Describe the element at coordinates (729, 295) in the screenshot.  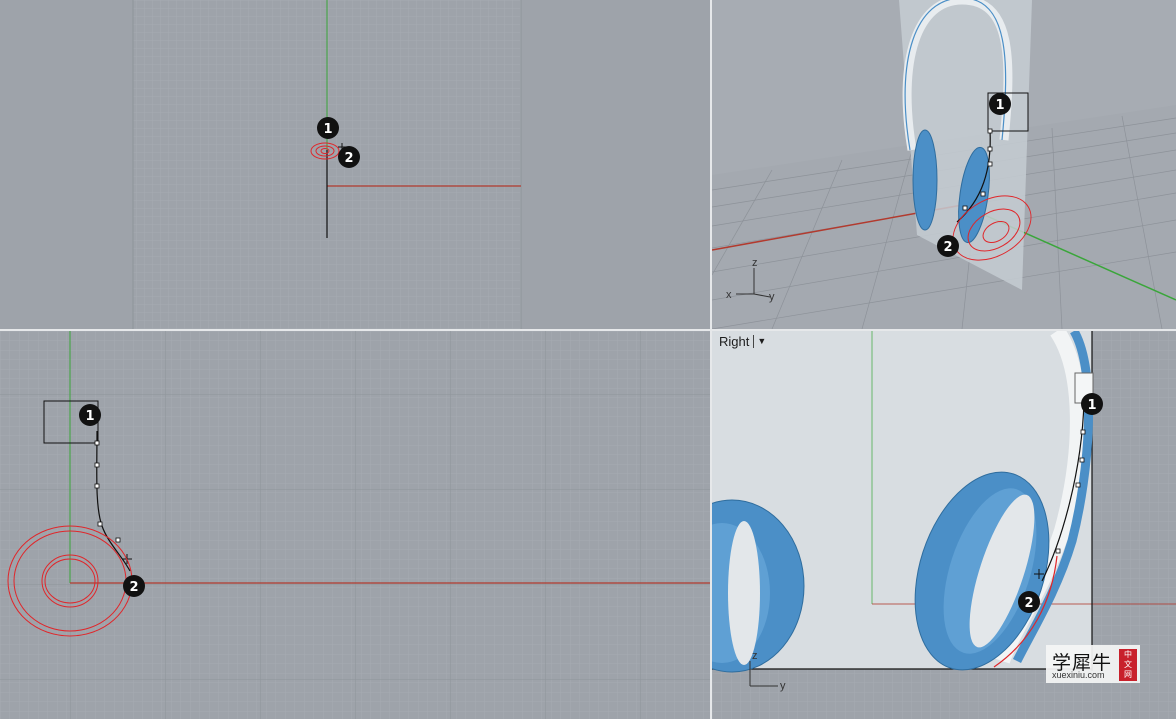
I see `axis-label-x: x` at that location.